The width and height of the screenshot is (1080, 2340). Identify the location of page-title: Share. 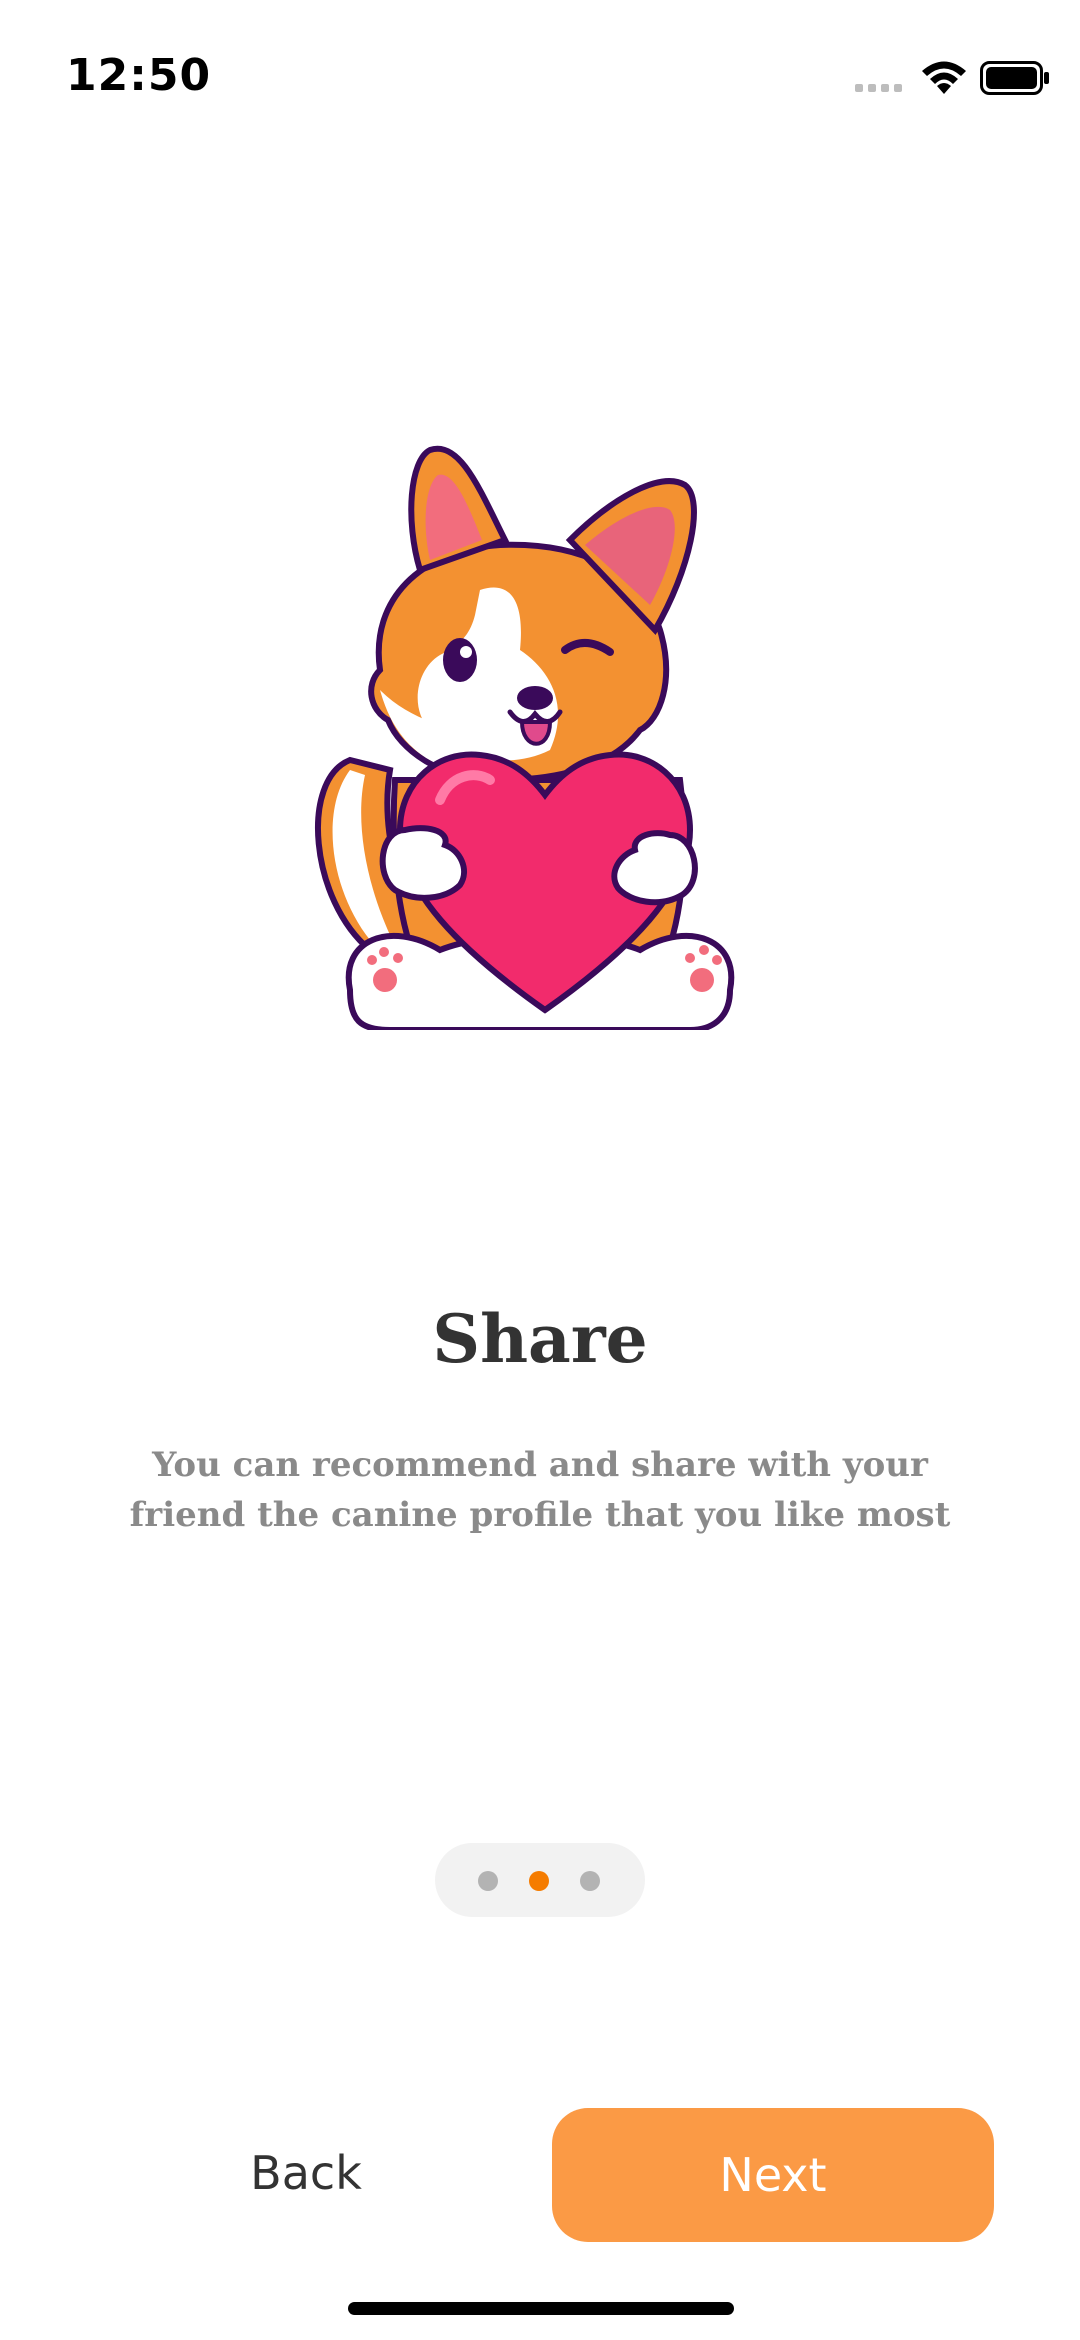
(540, 1339).